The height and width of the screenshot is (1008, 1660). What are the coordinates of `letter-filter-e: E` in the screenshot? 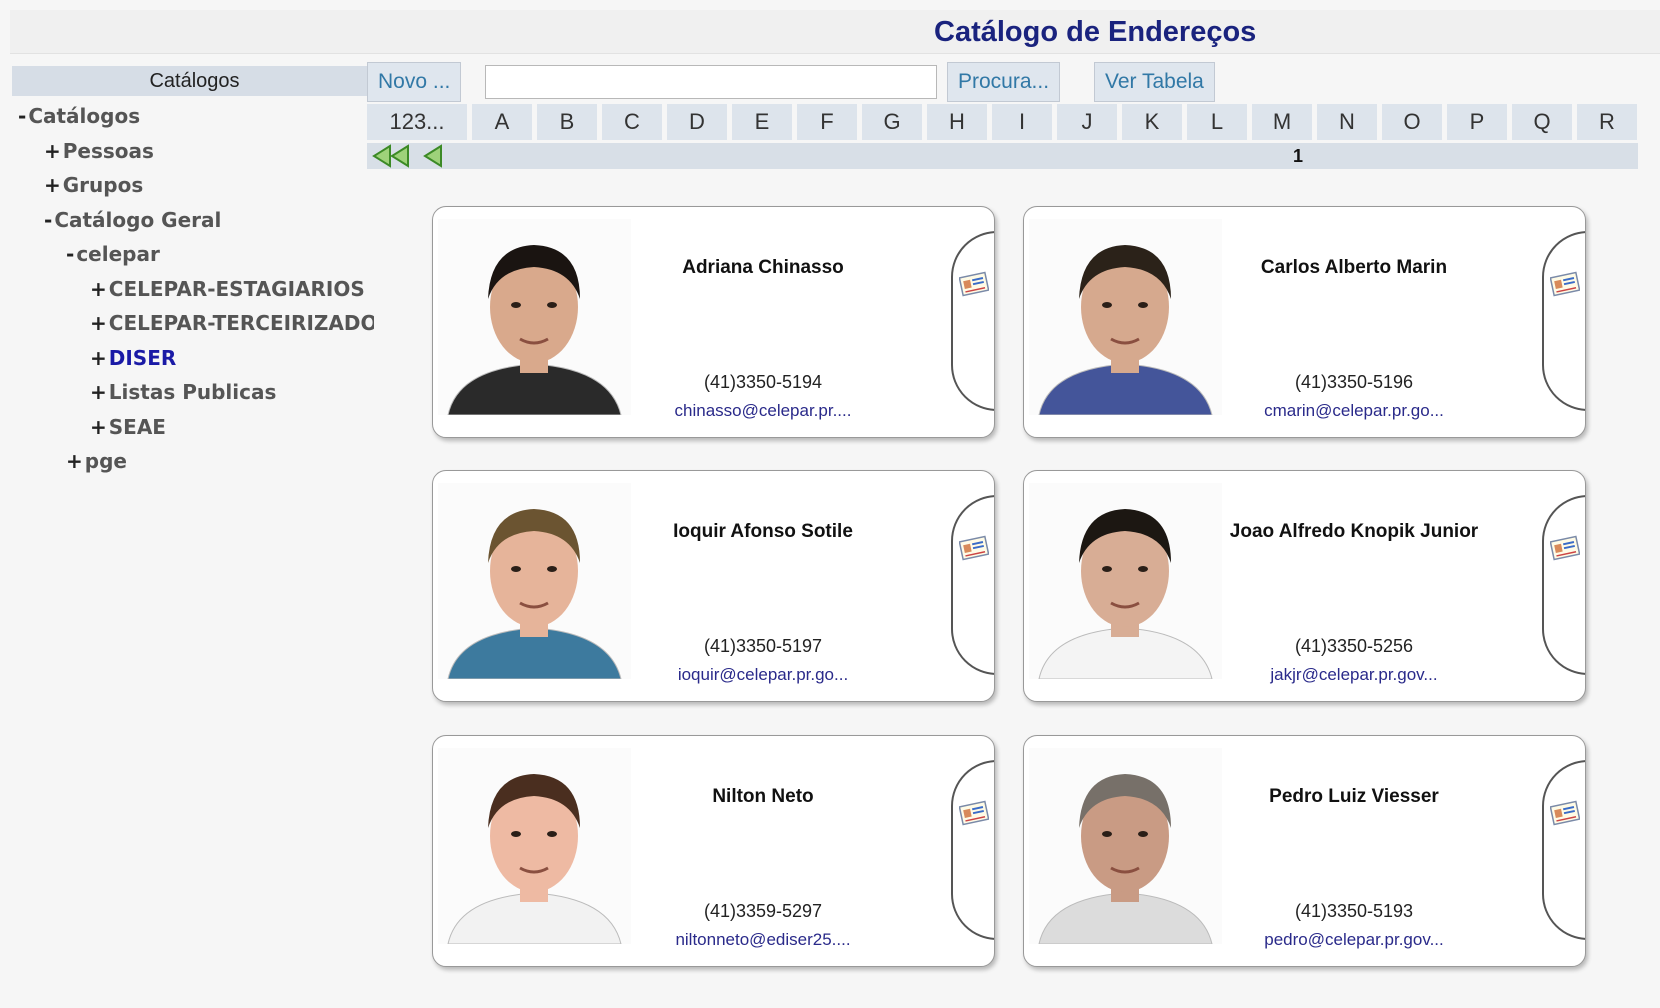 It's located at (762, 122).